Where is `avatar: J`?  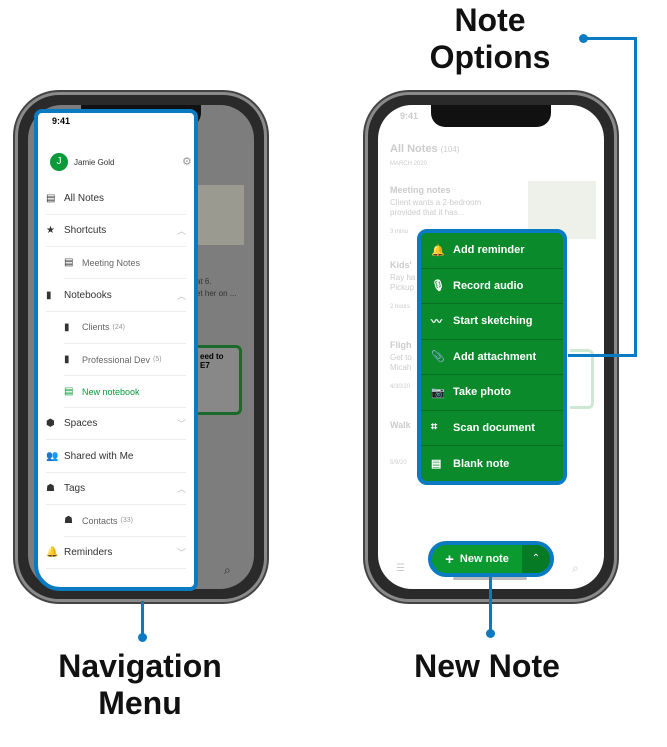 avatar: J is located at coordinates (59, 162).